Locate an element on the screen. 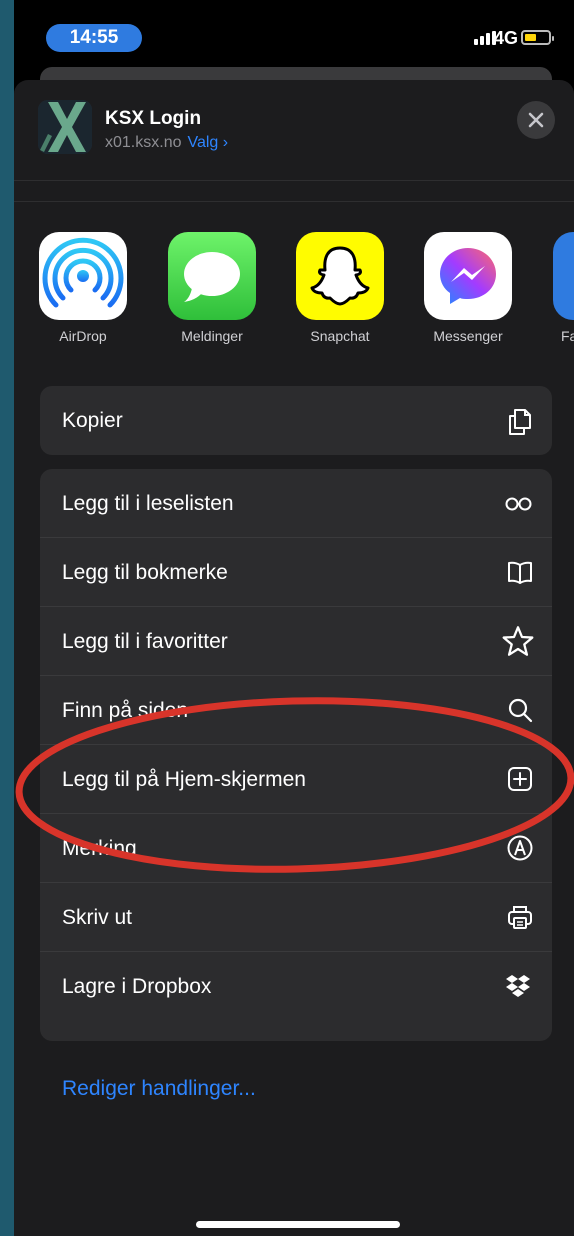 This screenshot has width=574, height=1236. share-app-label: AirDrop is located at coordinates (83, 336).